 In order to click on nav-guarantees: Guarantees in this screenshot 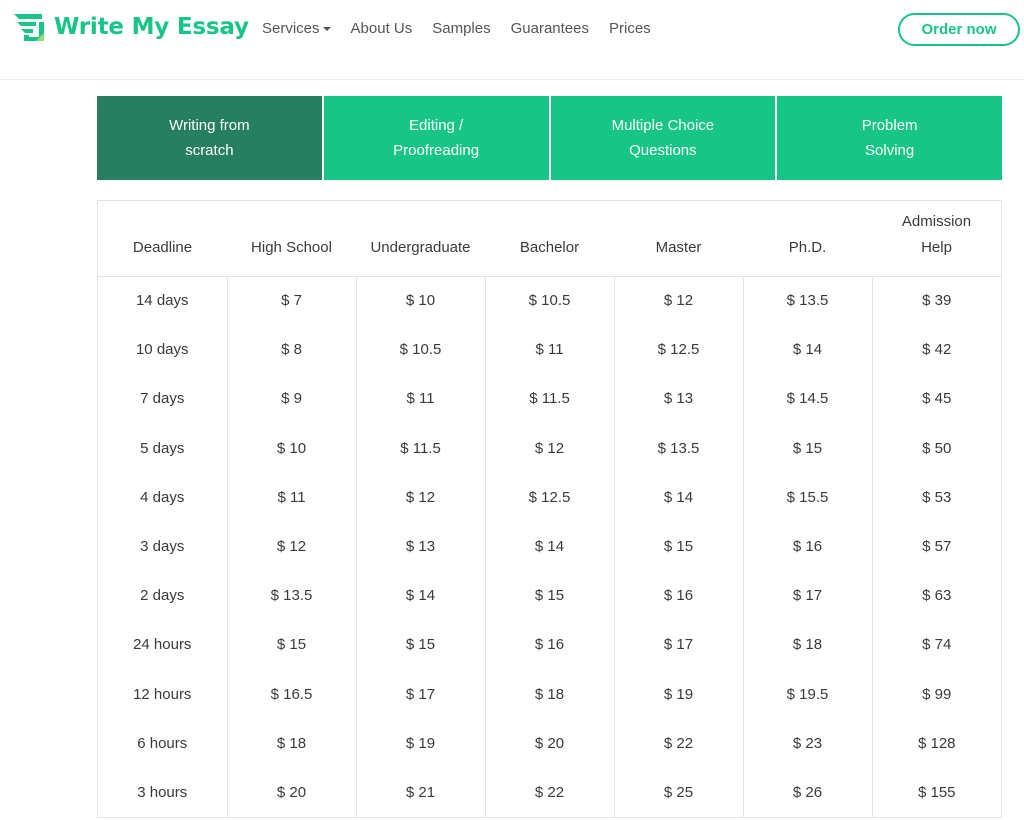, I will do `click(550, 28)`.